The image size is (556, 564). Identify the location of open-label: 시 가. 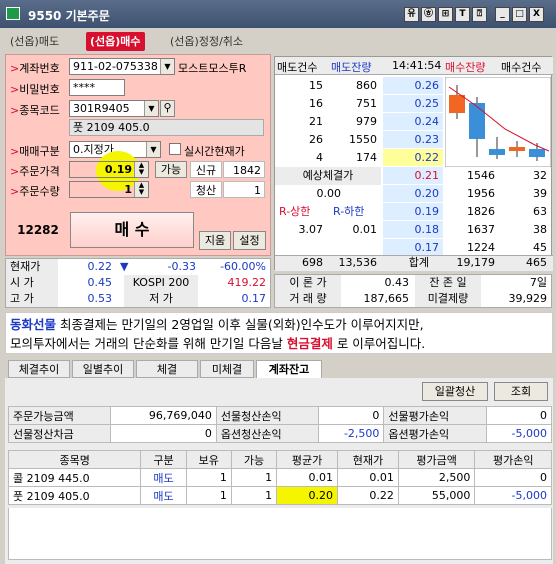
(32, 283).